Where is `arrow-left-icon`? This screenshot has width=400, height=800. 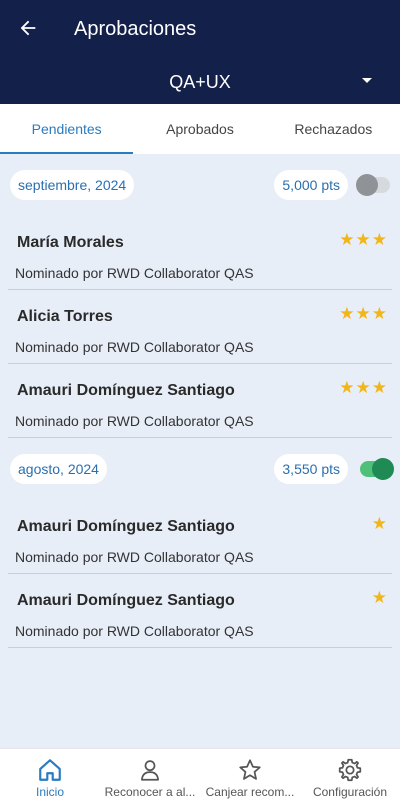 arrow-left-icon is located at coordinates (28, 28).